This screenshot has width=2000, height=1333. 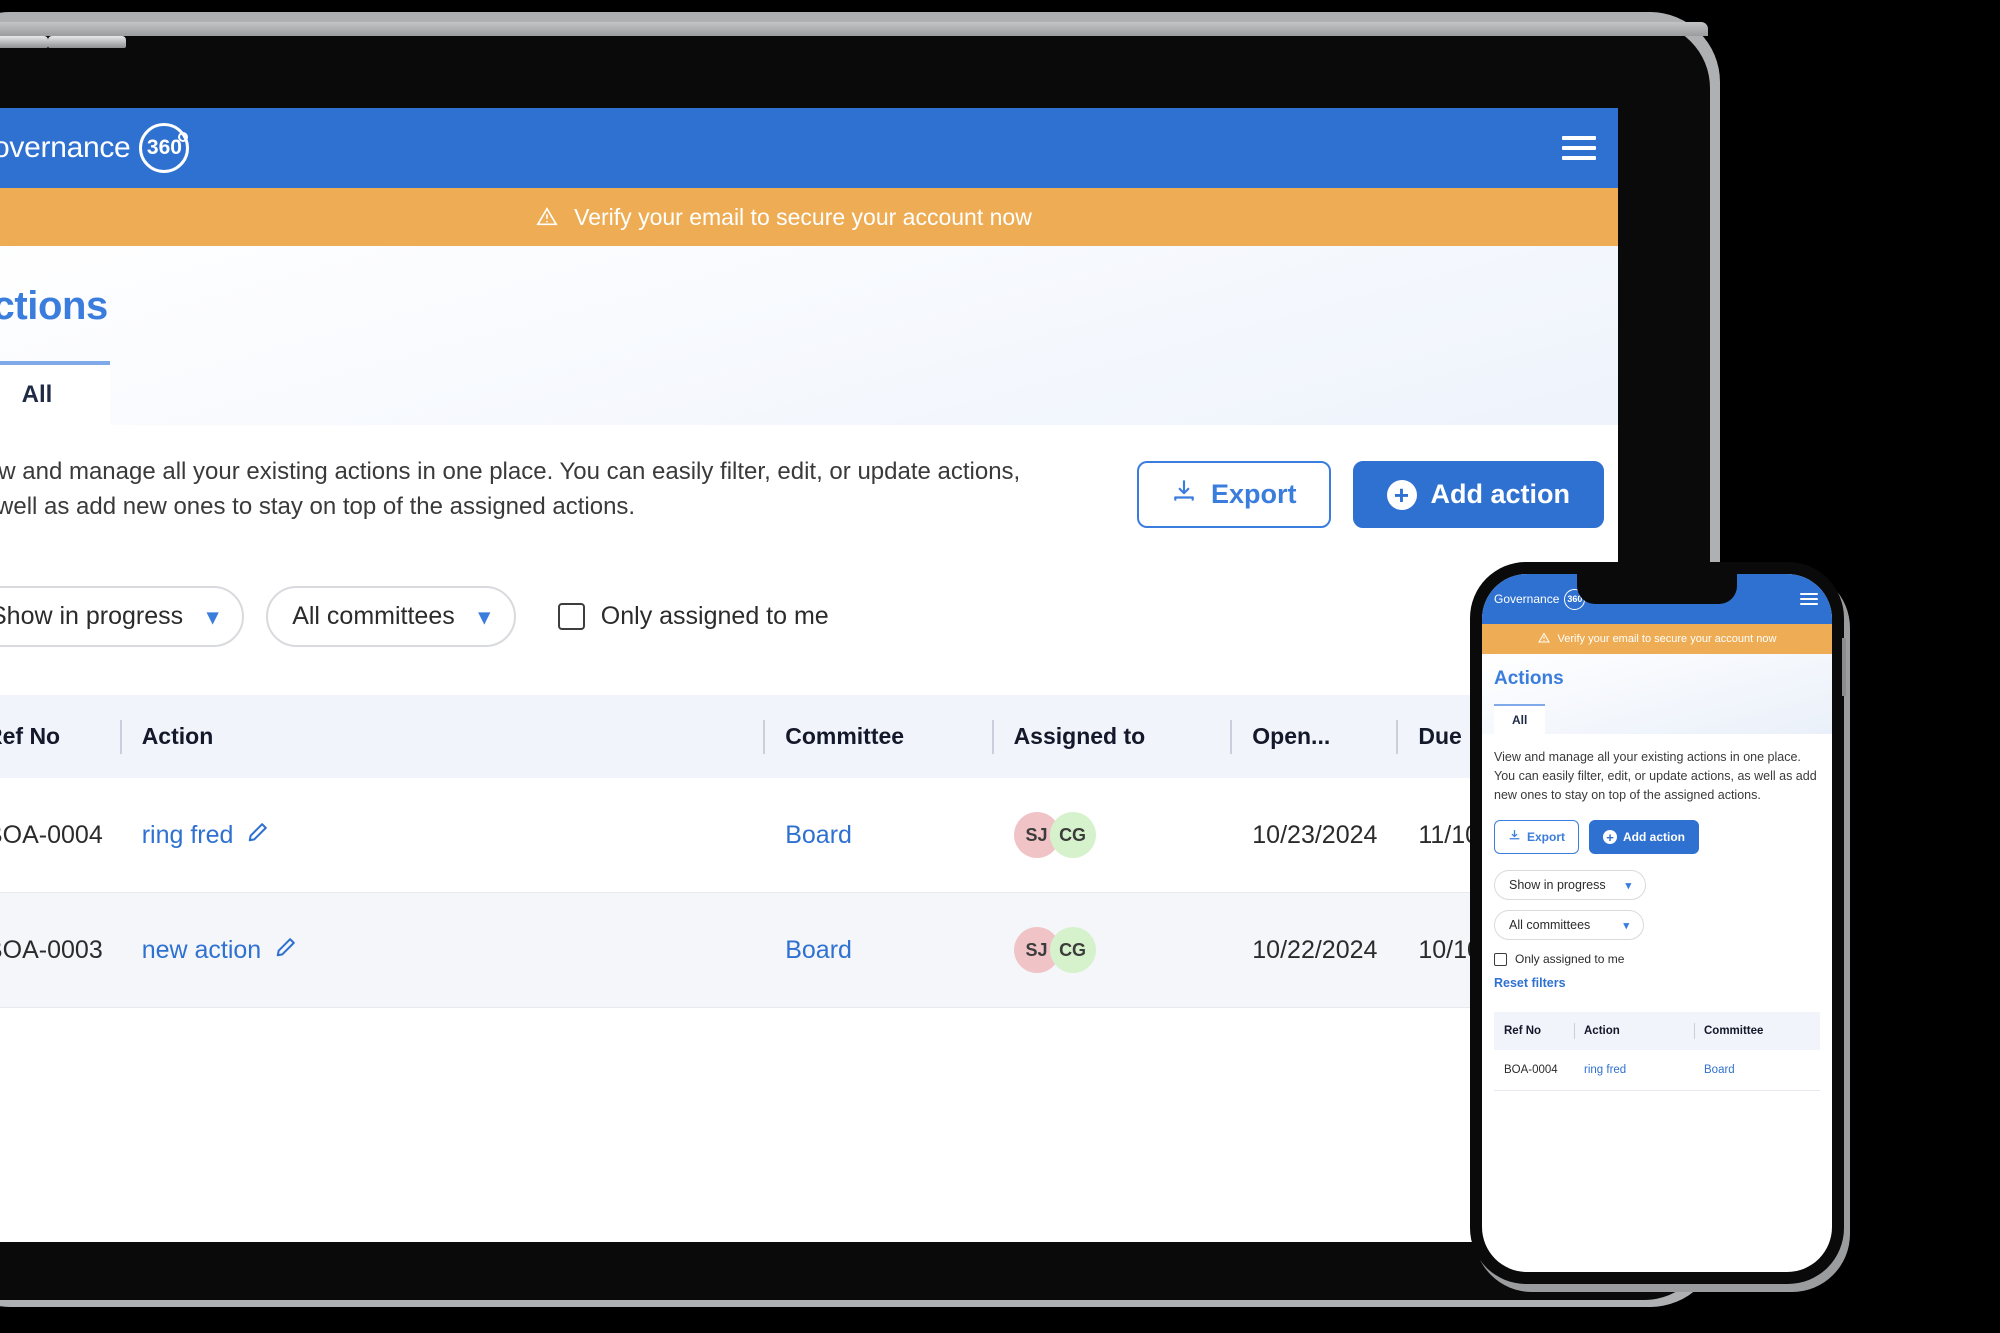 I want to click on tablet-hardware-button-power, so click(x=87, y=42).